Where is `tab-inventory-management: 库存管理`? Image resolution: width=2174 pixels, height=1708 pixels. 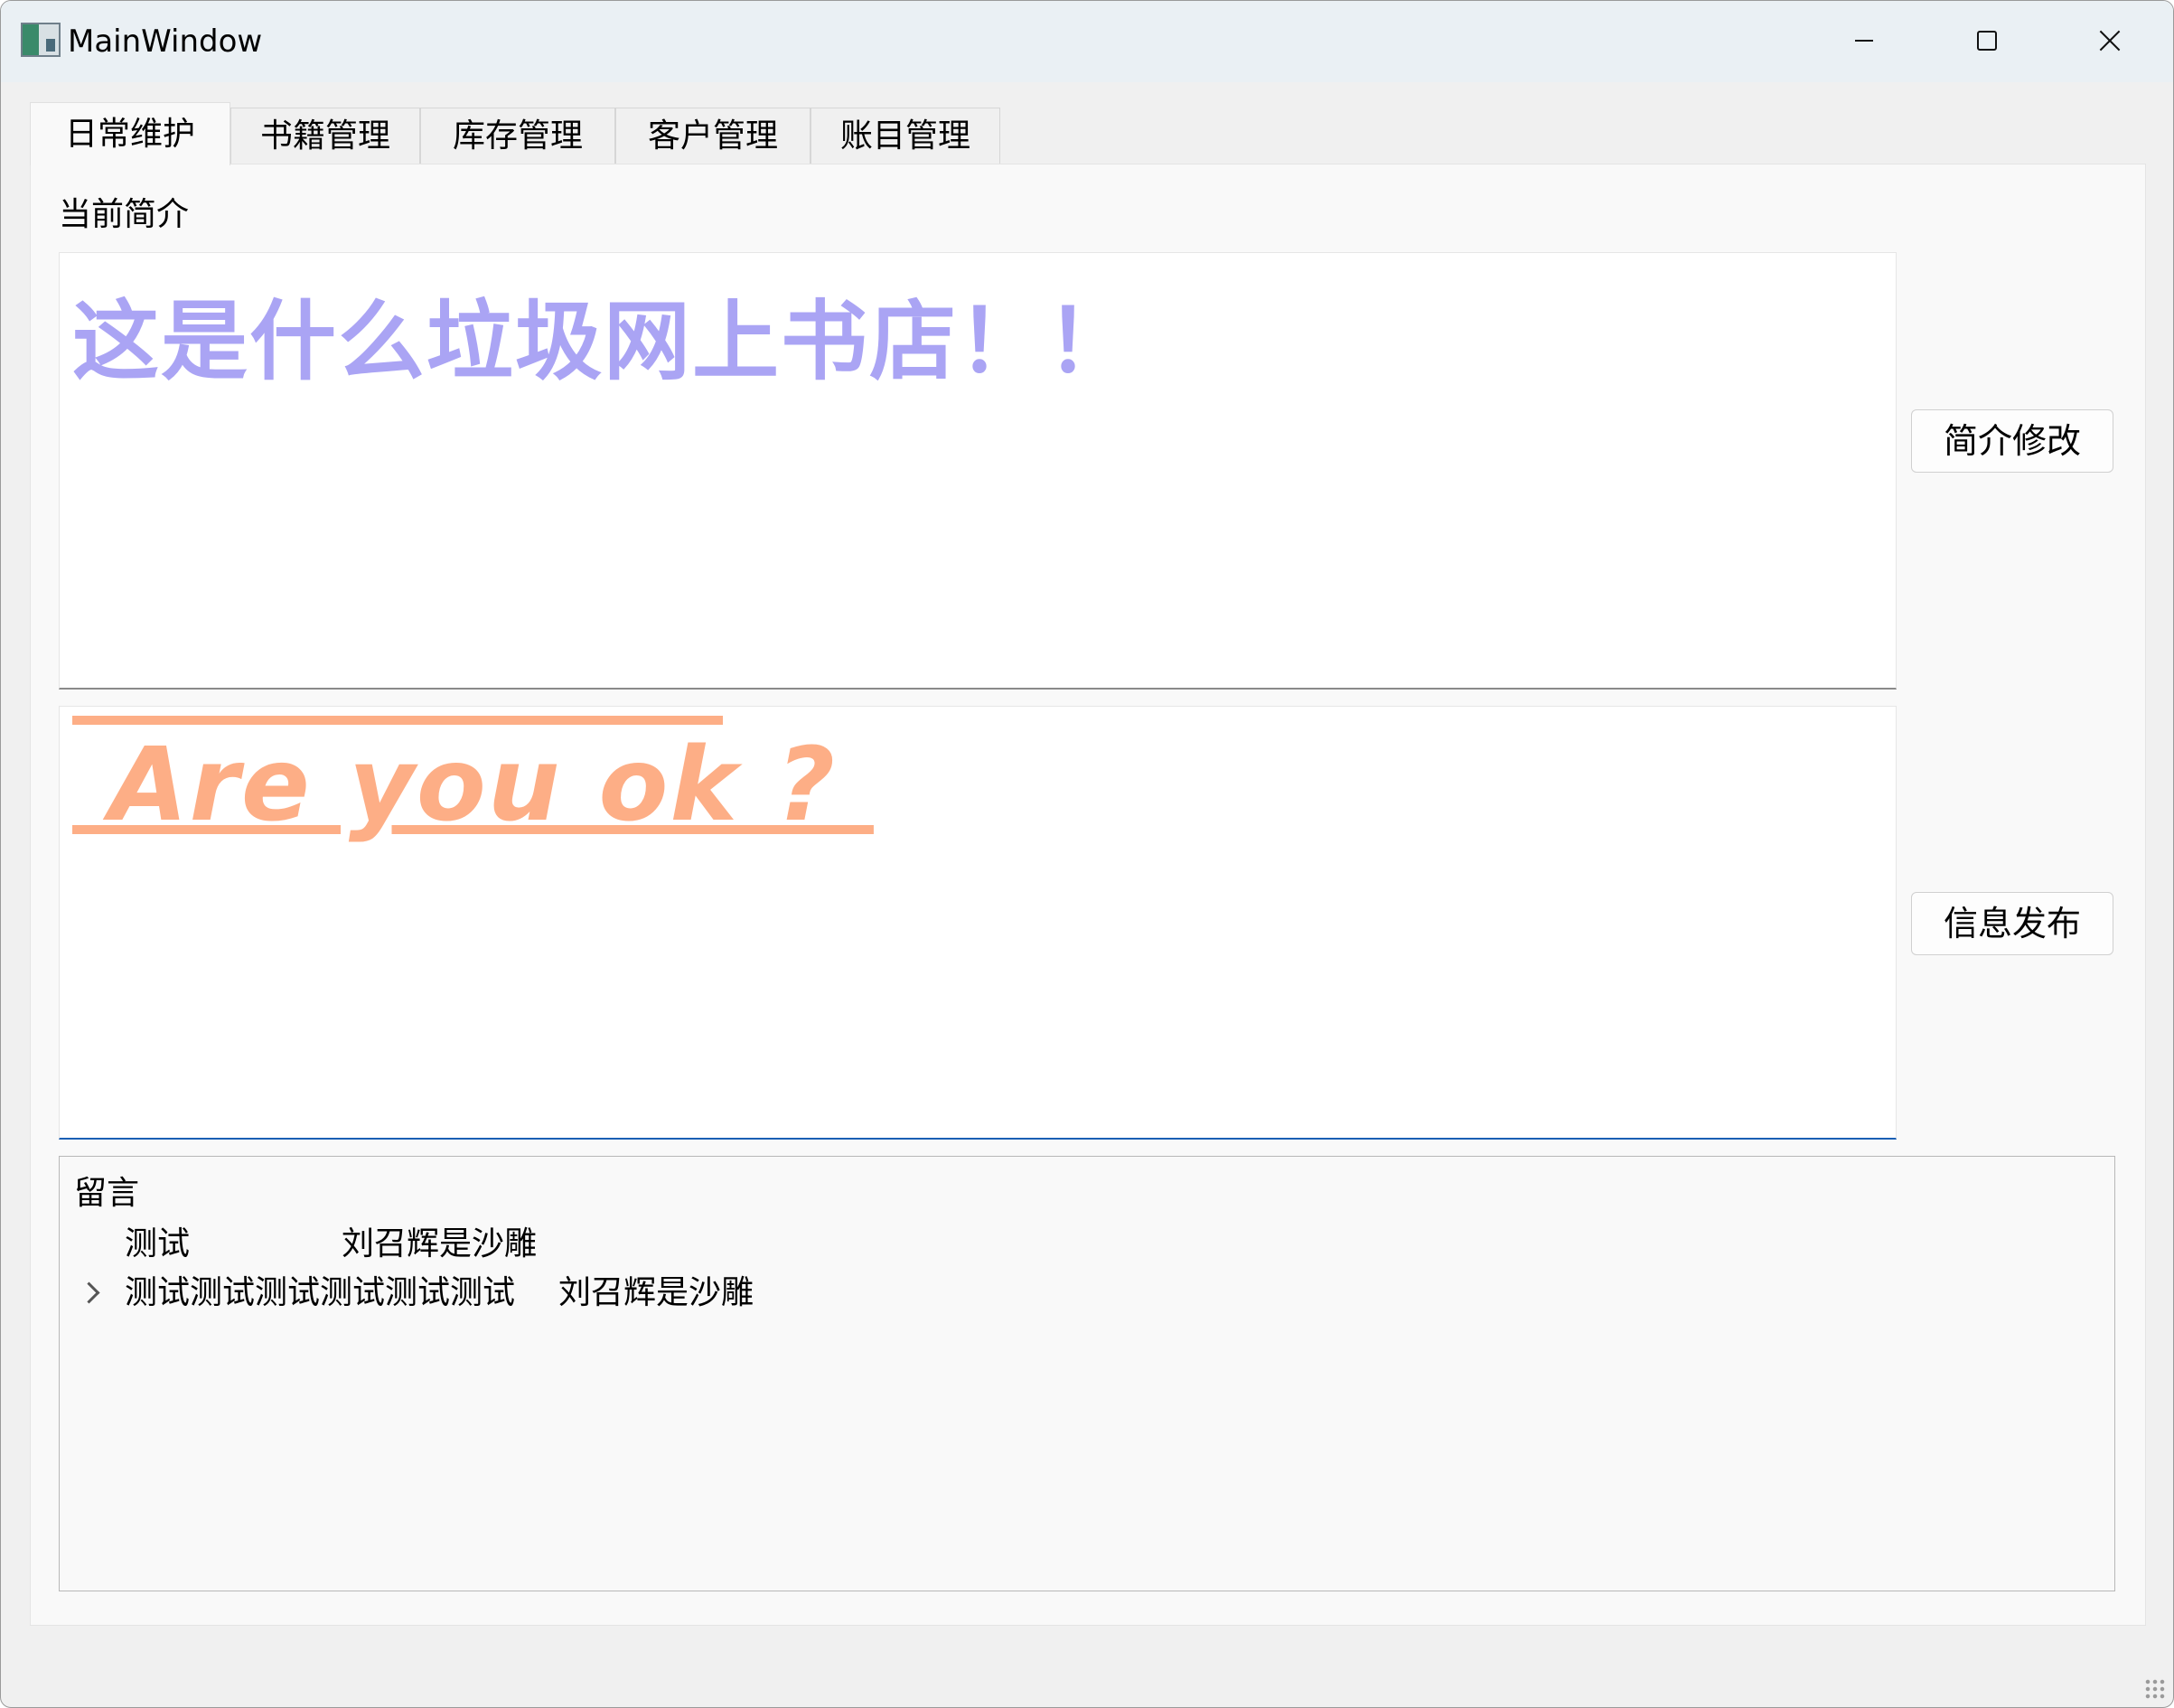 tab-inventory-management: 库存管理 is located at coordinates (517, 136).